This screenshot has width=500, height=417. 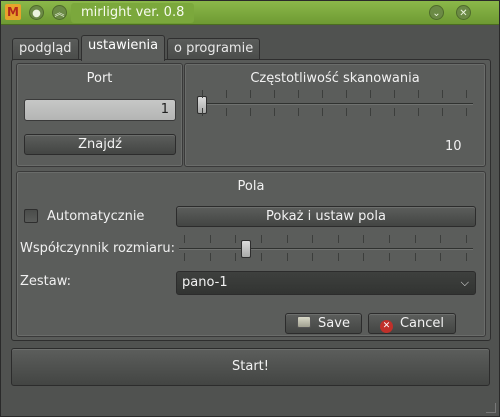 What do you see at coordinates (95, 216) in the screenshot?
I see `auto-checkbox-label: Automatycznie` at bounding box center [95, 216].